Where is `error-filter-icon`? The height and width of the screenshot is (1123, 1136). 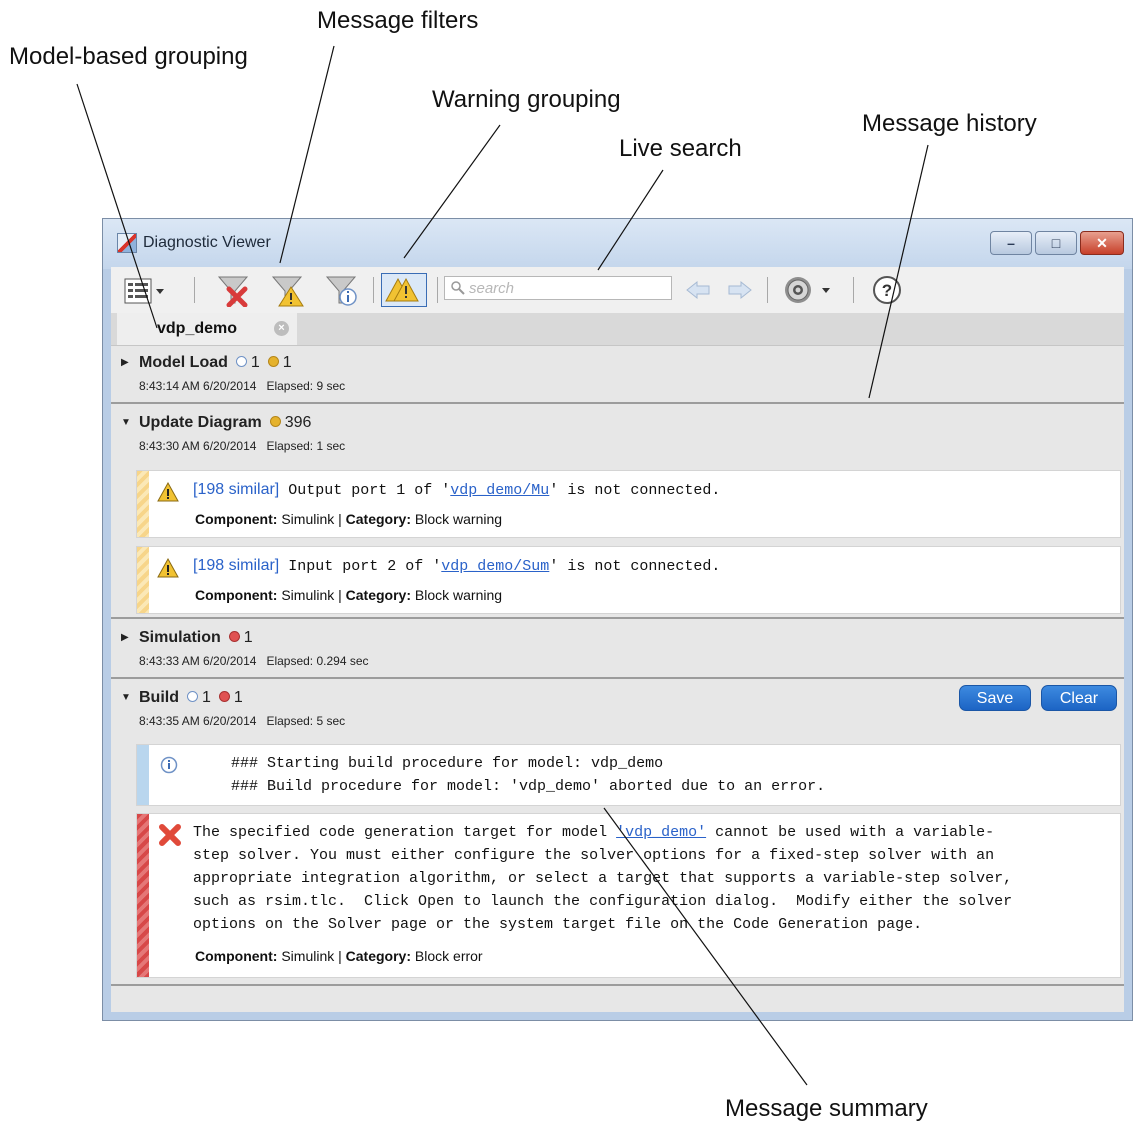 error-filter-icon is located at coordinates (233, 291).